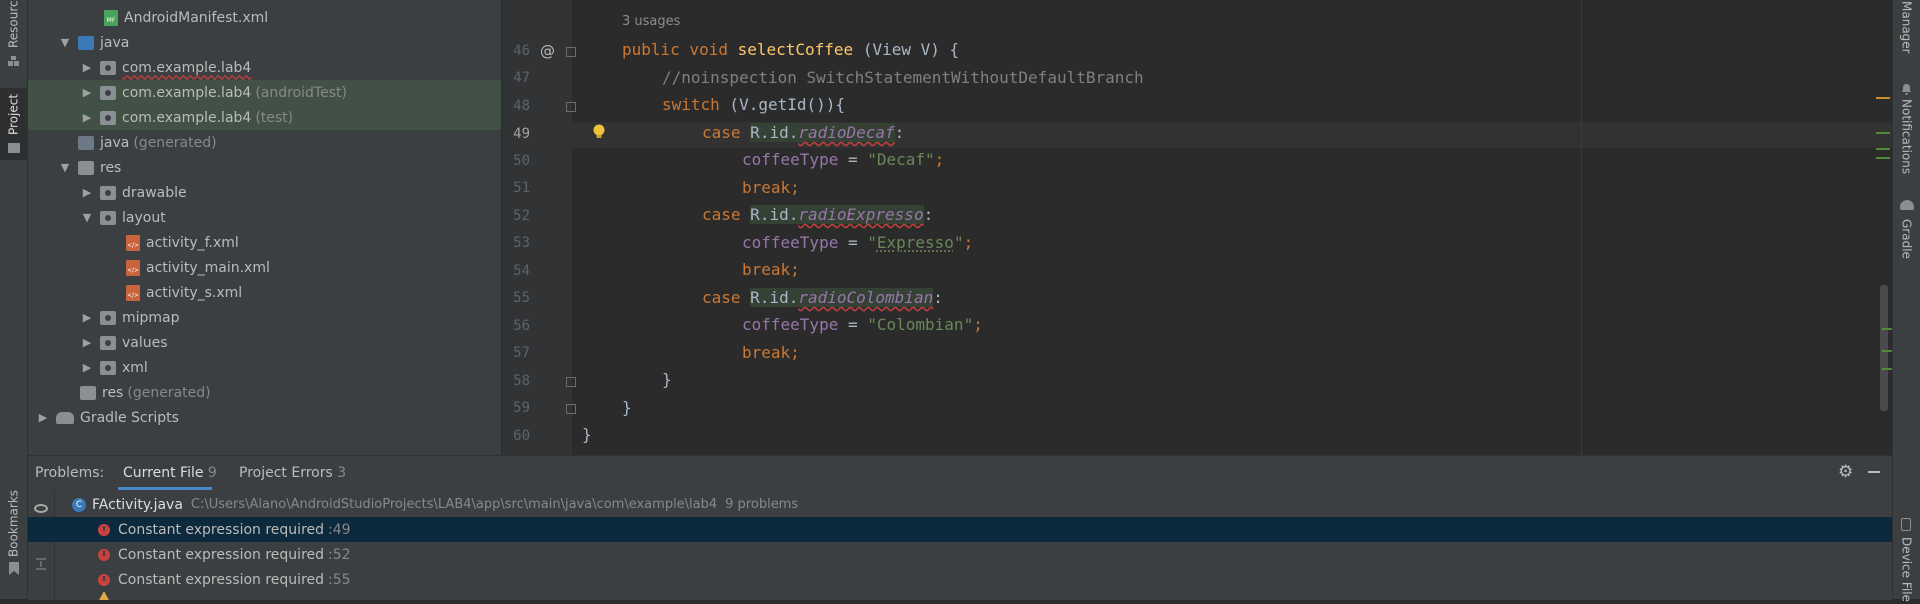 The width and height of the screenshot is (1920, 604). Describe the element at coordinates (86, 142) in the screenshot. I see `generated-folder-icon` at that location.